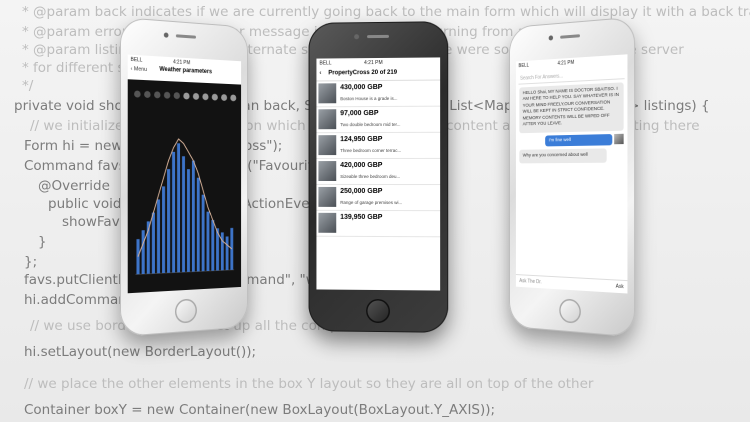 This screenshot has height=422, width=750. I want to click on code-line: */, so click(28, 86).